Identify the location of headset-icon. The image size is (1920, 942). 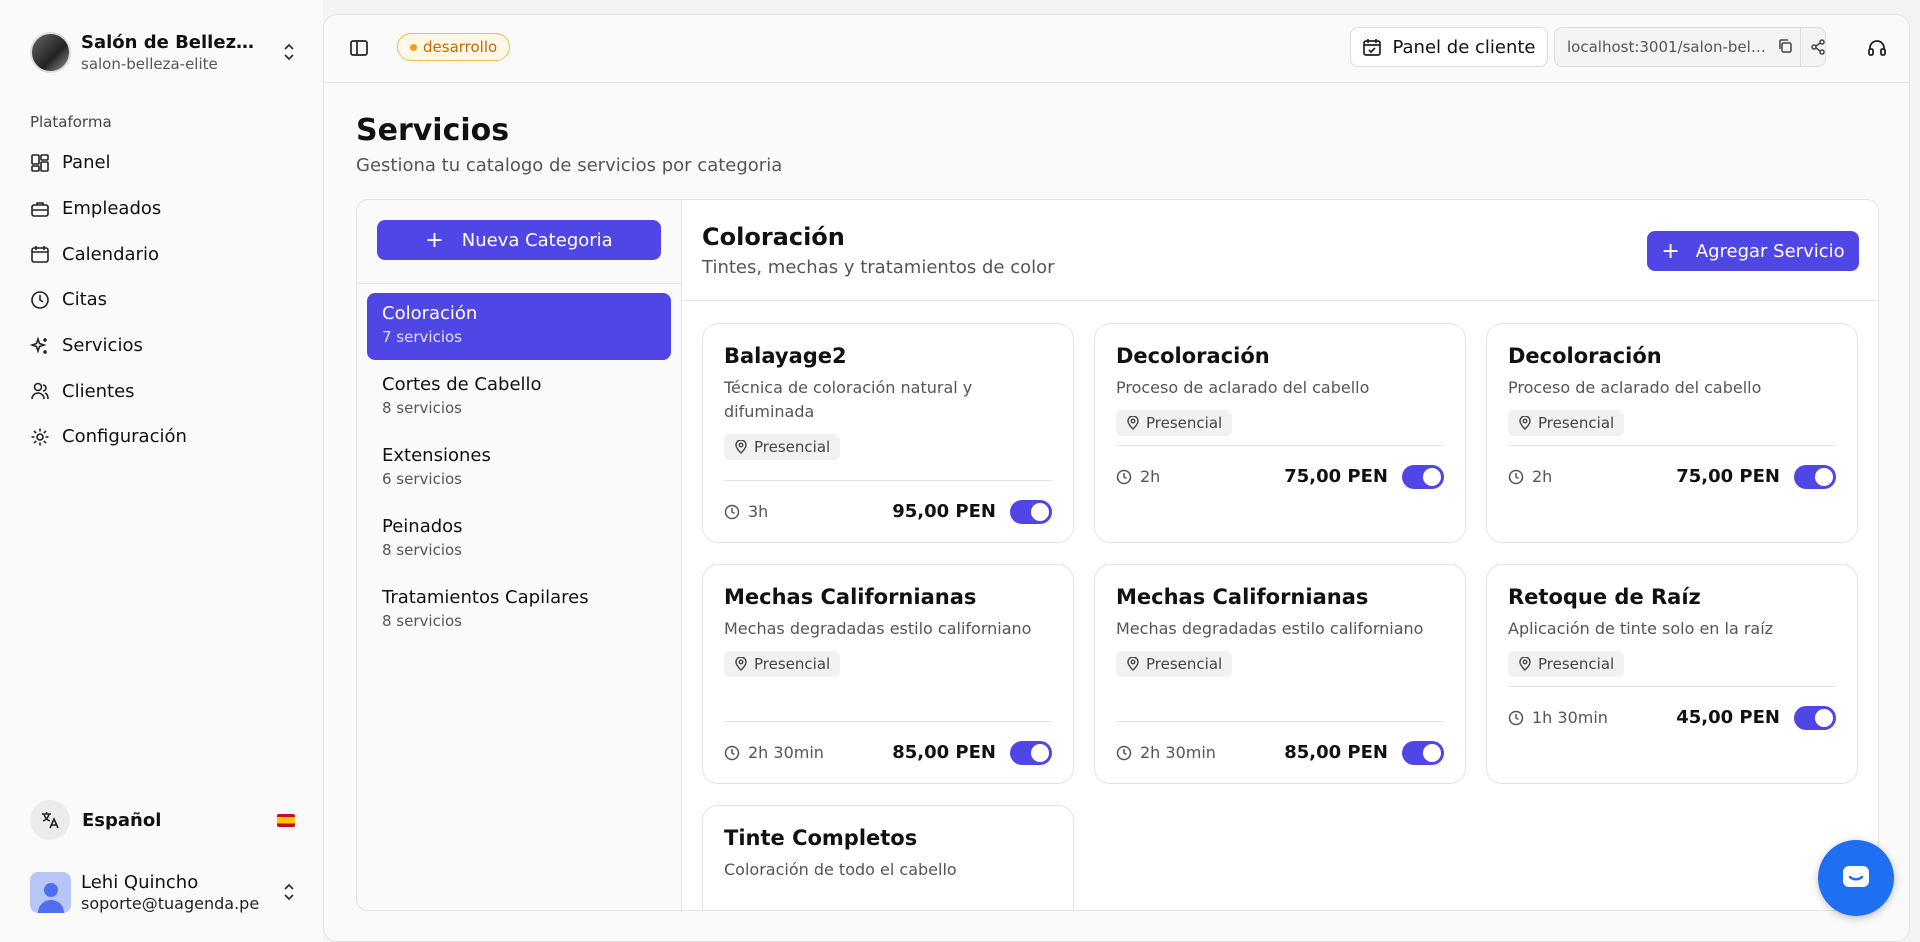
(1877, 50).